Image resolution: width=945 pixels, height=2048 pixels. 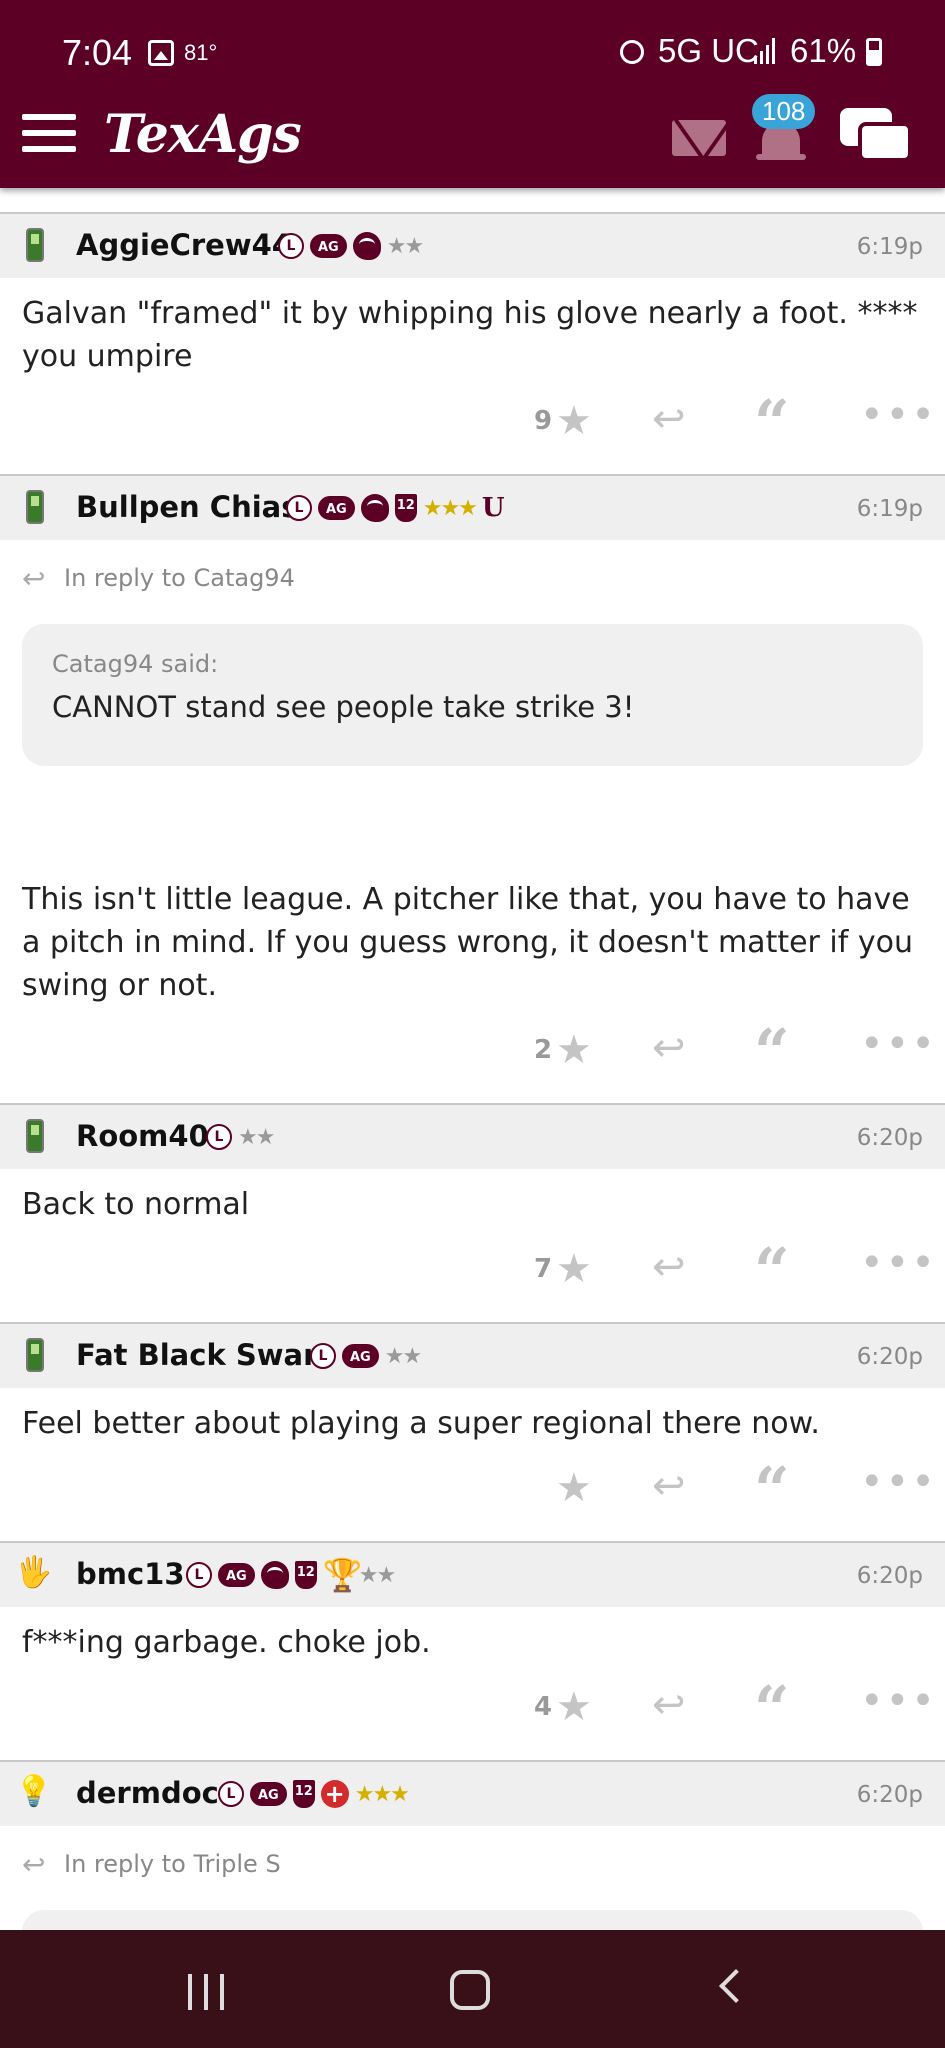 I want to click on reply-to-text: In reply to Triple S, so click(x=172, y=1864).